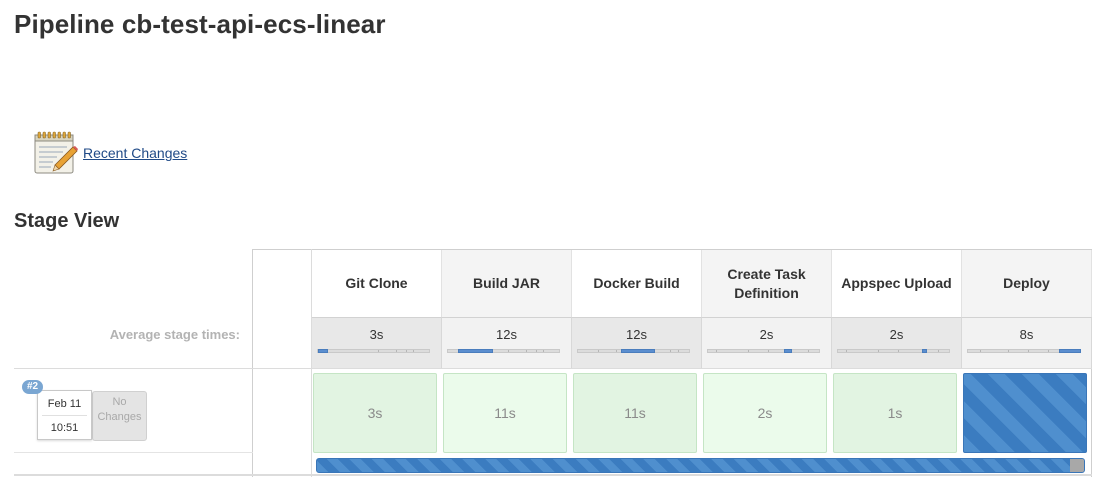 Image resolution: width=1095 pixels, height=477 pixels. What do you see at coordinates (765, 413) in the screenshot?
I see `stage-cell-create-task-definition: 2s` at bounding box center [765, 413].